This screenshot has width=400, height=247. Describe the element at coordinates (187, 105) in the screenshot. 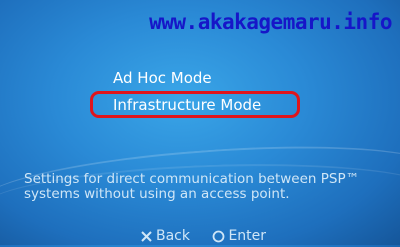

I see `menu-item-infrastructure-mode: Infrastructure Mode` at that location.